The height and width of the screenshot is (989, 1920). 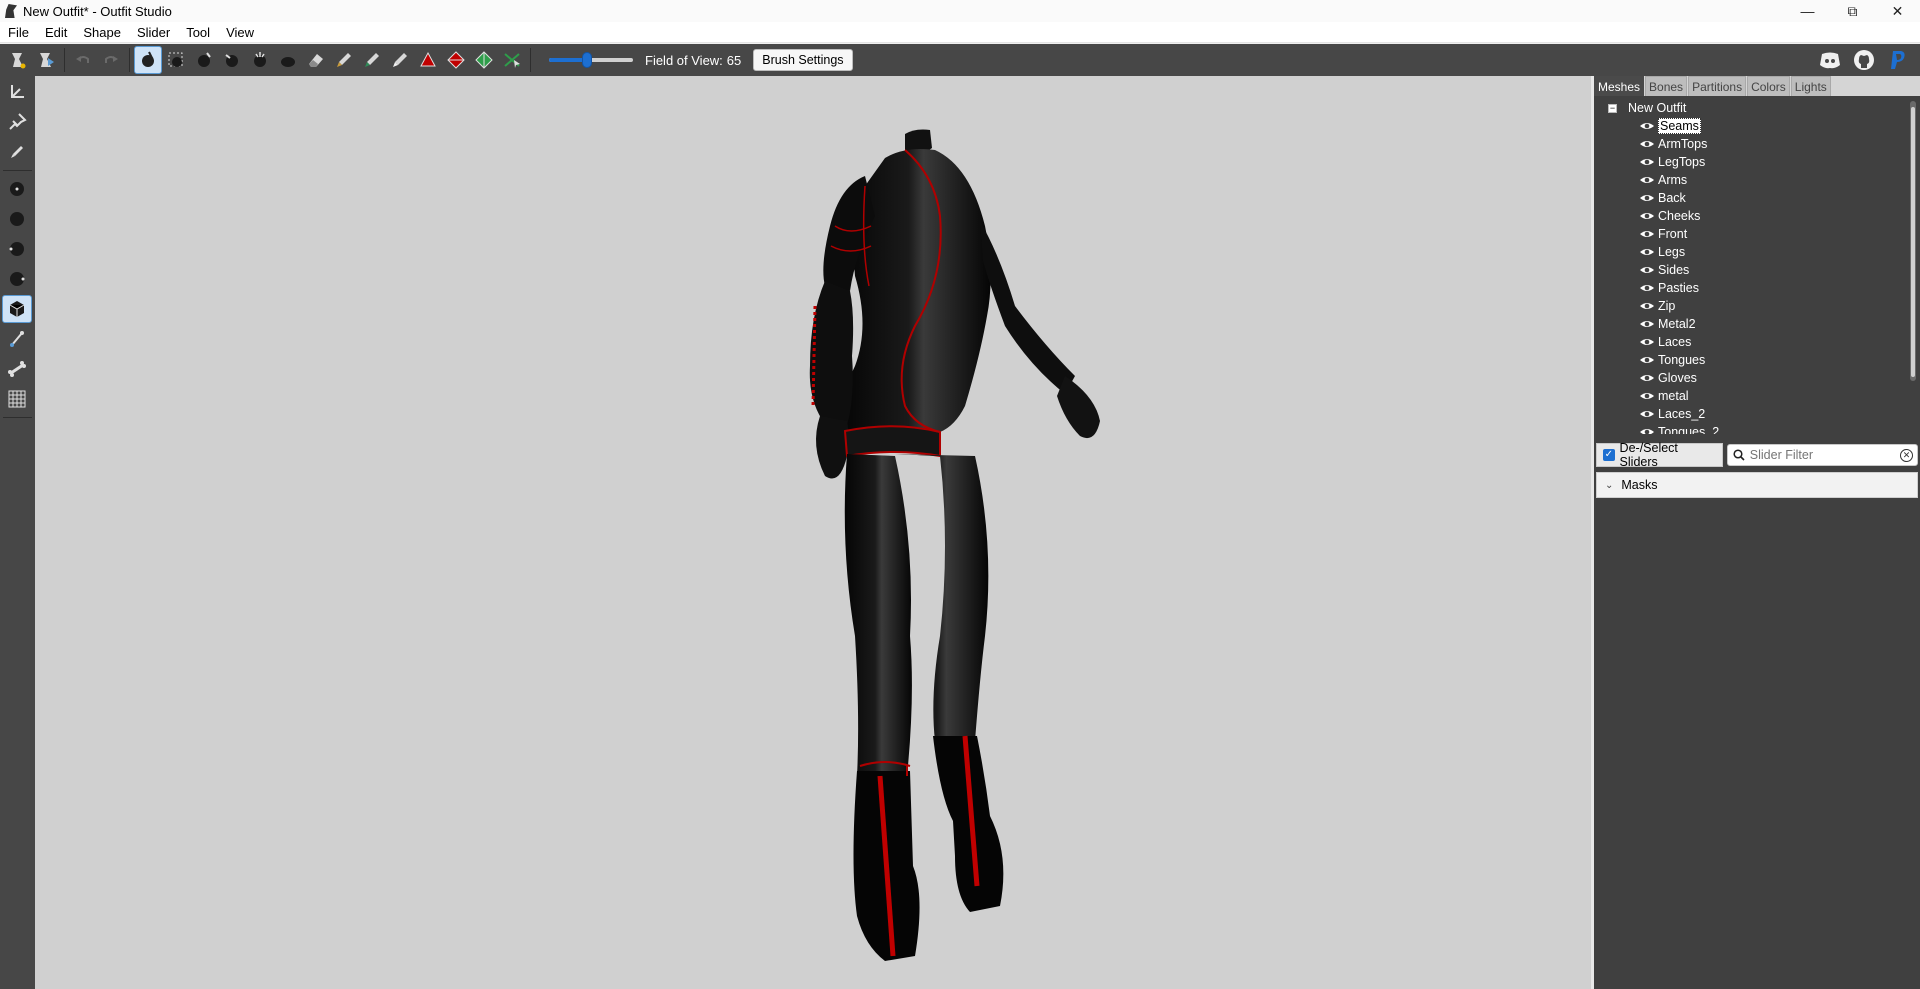 I want to click on collapse-vertex-icon, so click(x=428, y=59).